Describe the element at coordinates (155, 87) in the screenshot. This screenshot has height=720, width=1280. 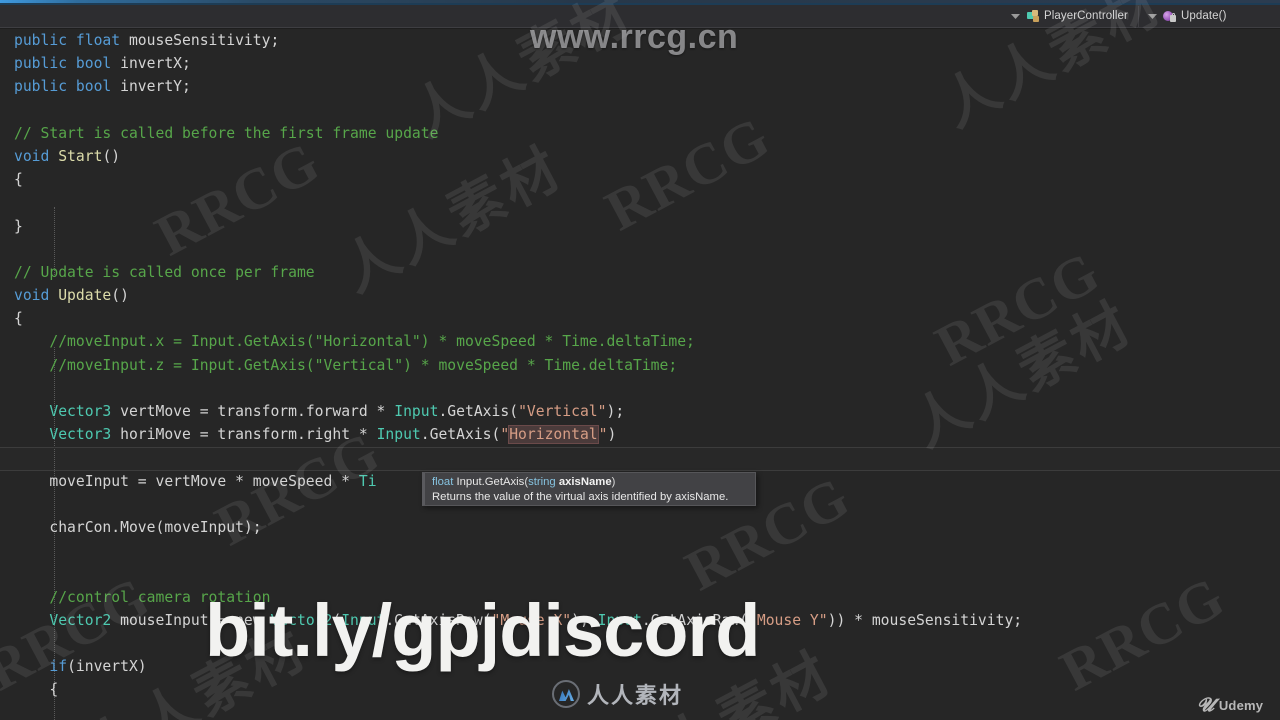
I see `code-token: invertY;` at that location.